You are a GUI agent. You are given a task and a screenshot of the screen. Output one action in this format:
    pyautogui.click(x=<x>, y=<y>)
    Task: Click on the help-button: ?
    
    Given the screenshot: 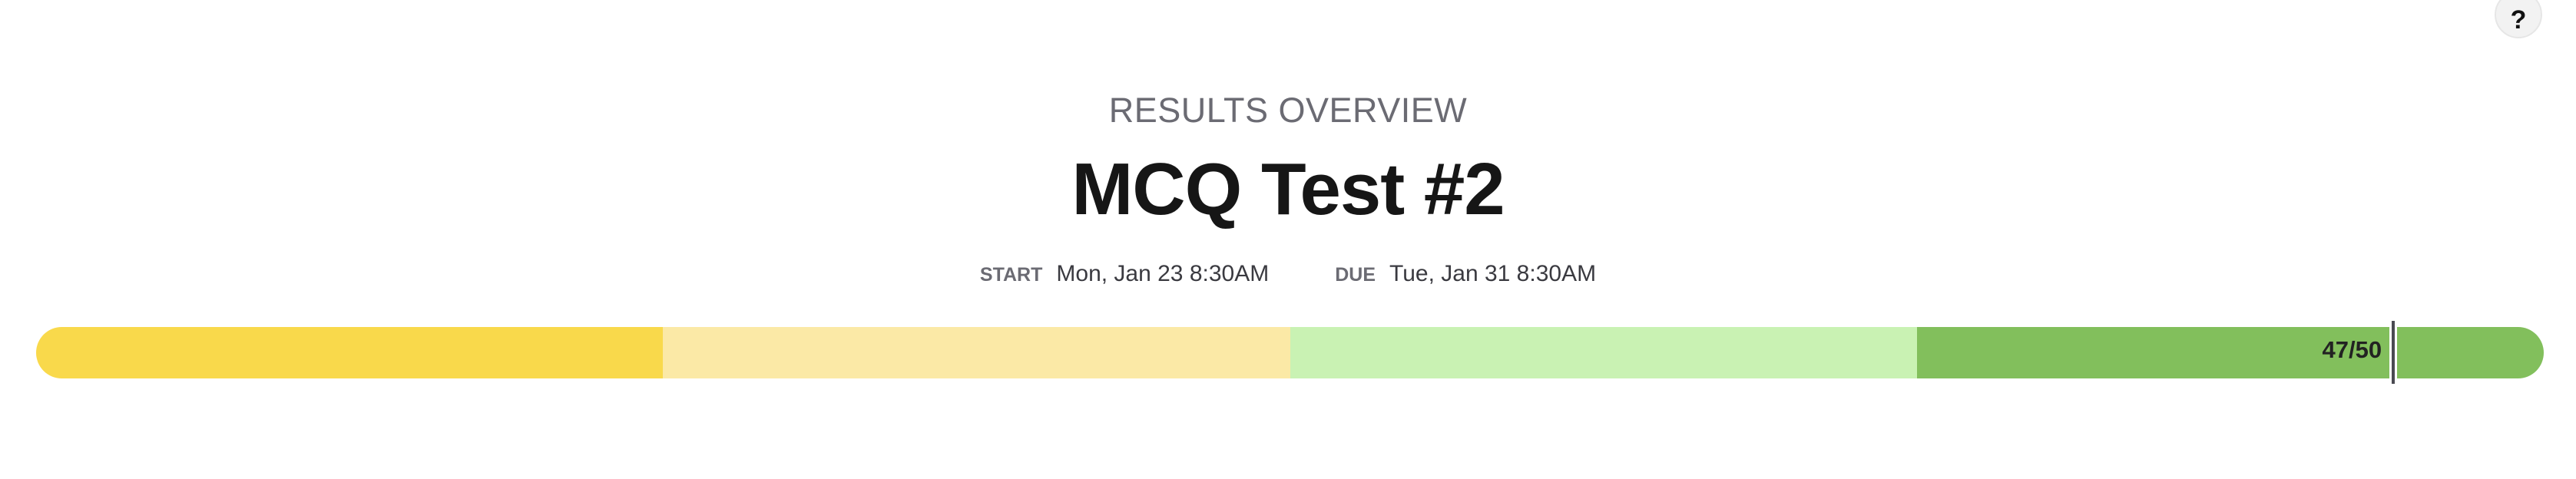 What is the action you would take?
    pyautogui.click(x=2519, y=19)
    